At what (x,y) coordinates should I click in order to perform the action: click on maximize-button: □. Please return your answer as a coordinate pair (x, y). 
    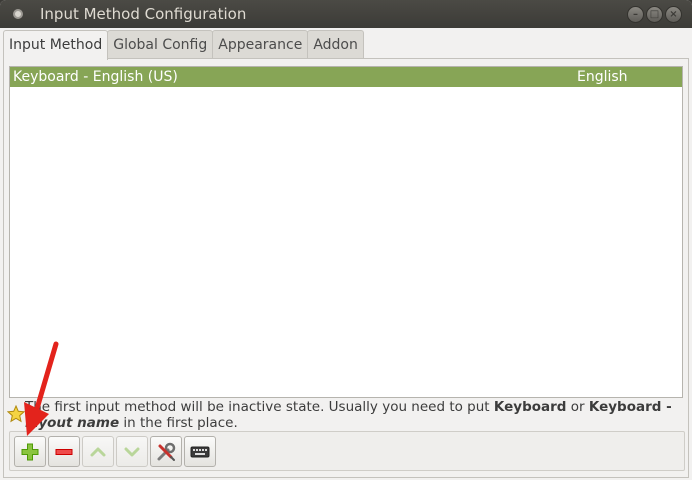
    Looking at the image, I should click on (654, 14).